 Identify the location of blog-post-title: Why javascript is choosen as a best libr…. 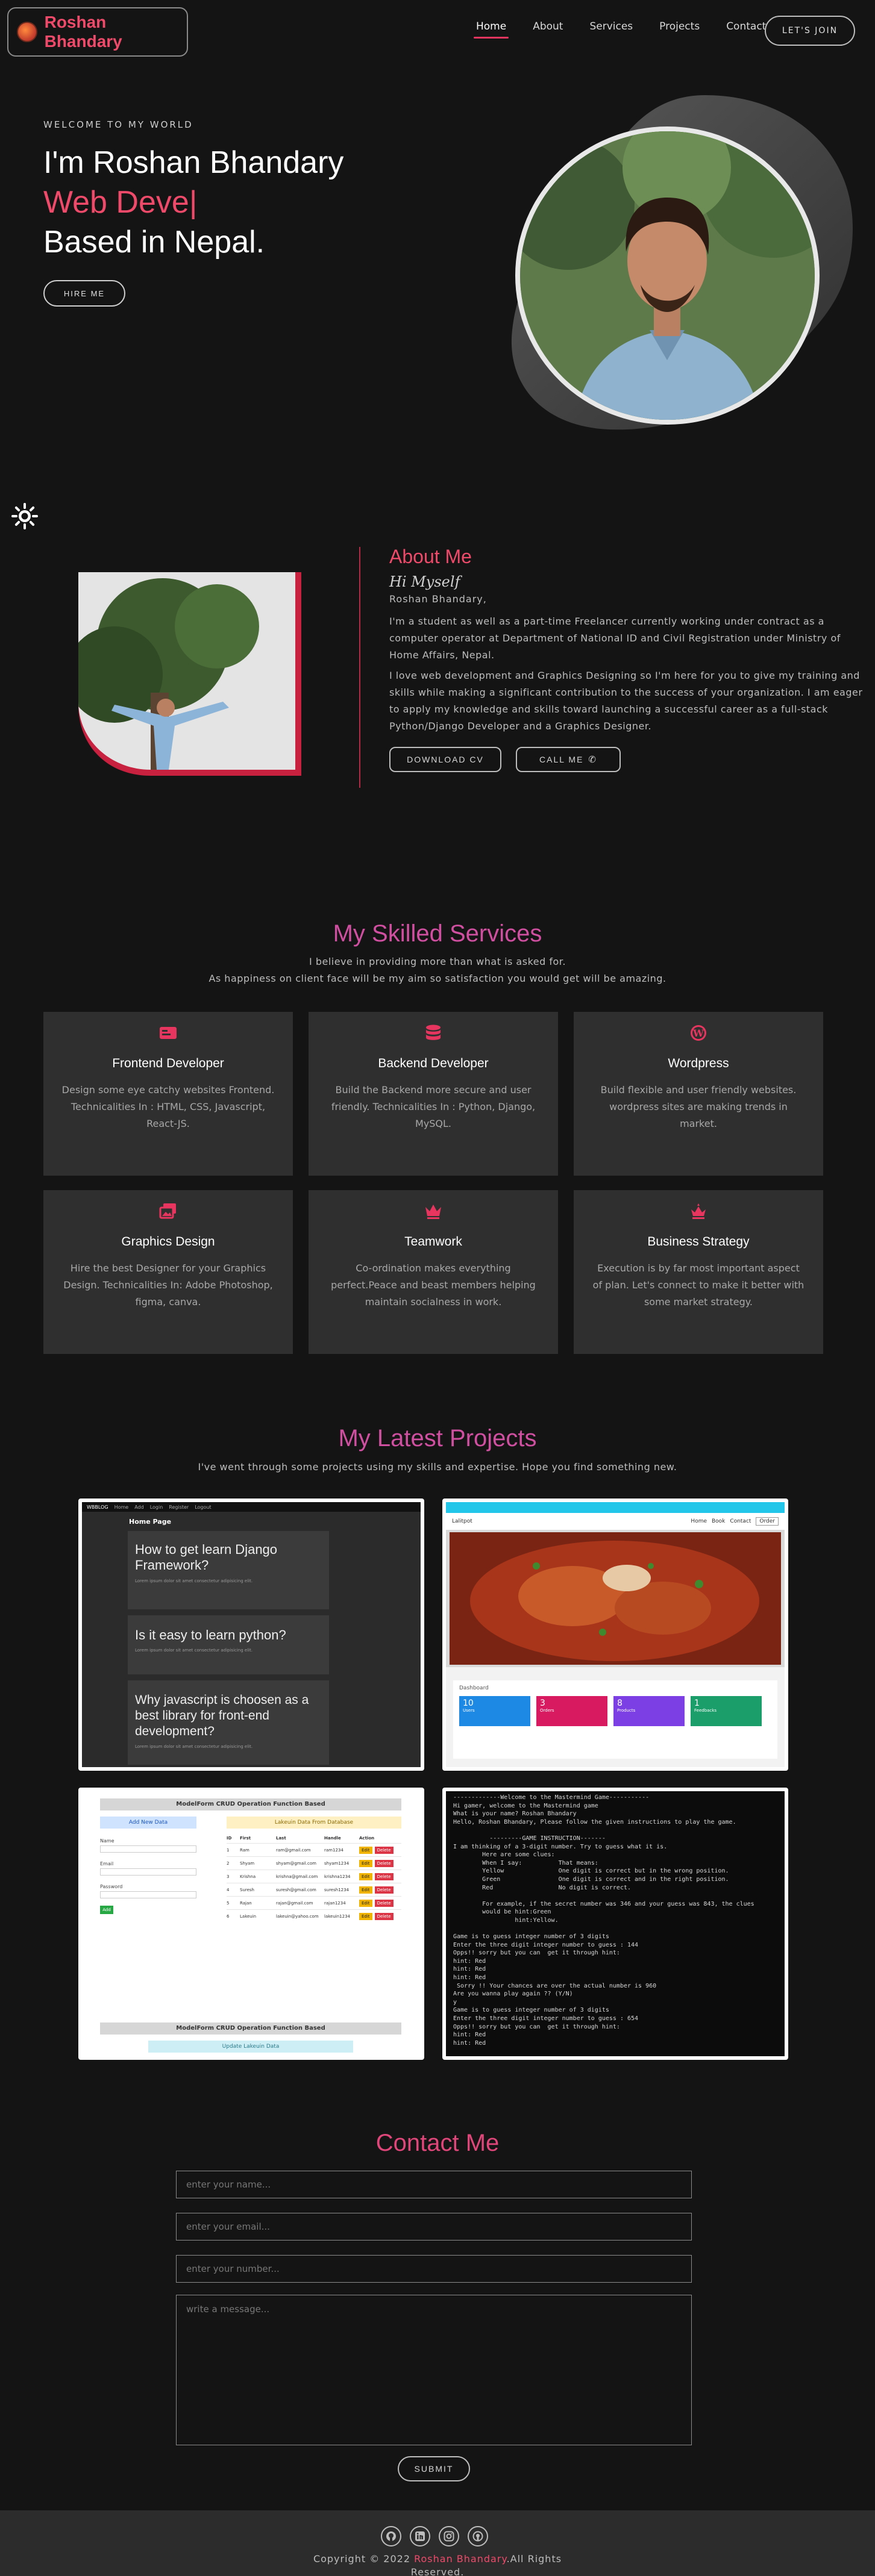
(222, 1715).